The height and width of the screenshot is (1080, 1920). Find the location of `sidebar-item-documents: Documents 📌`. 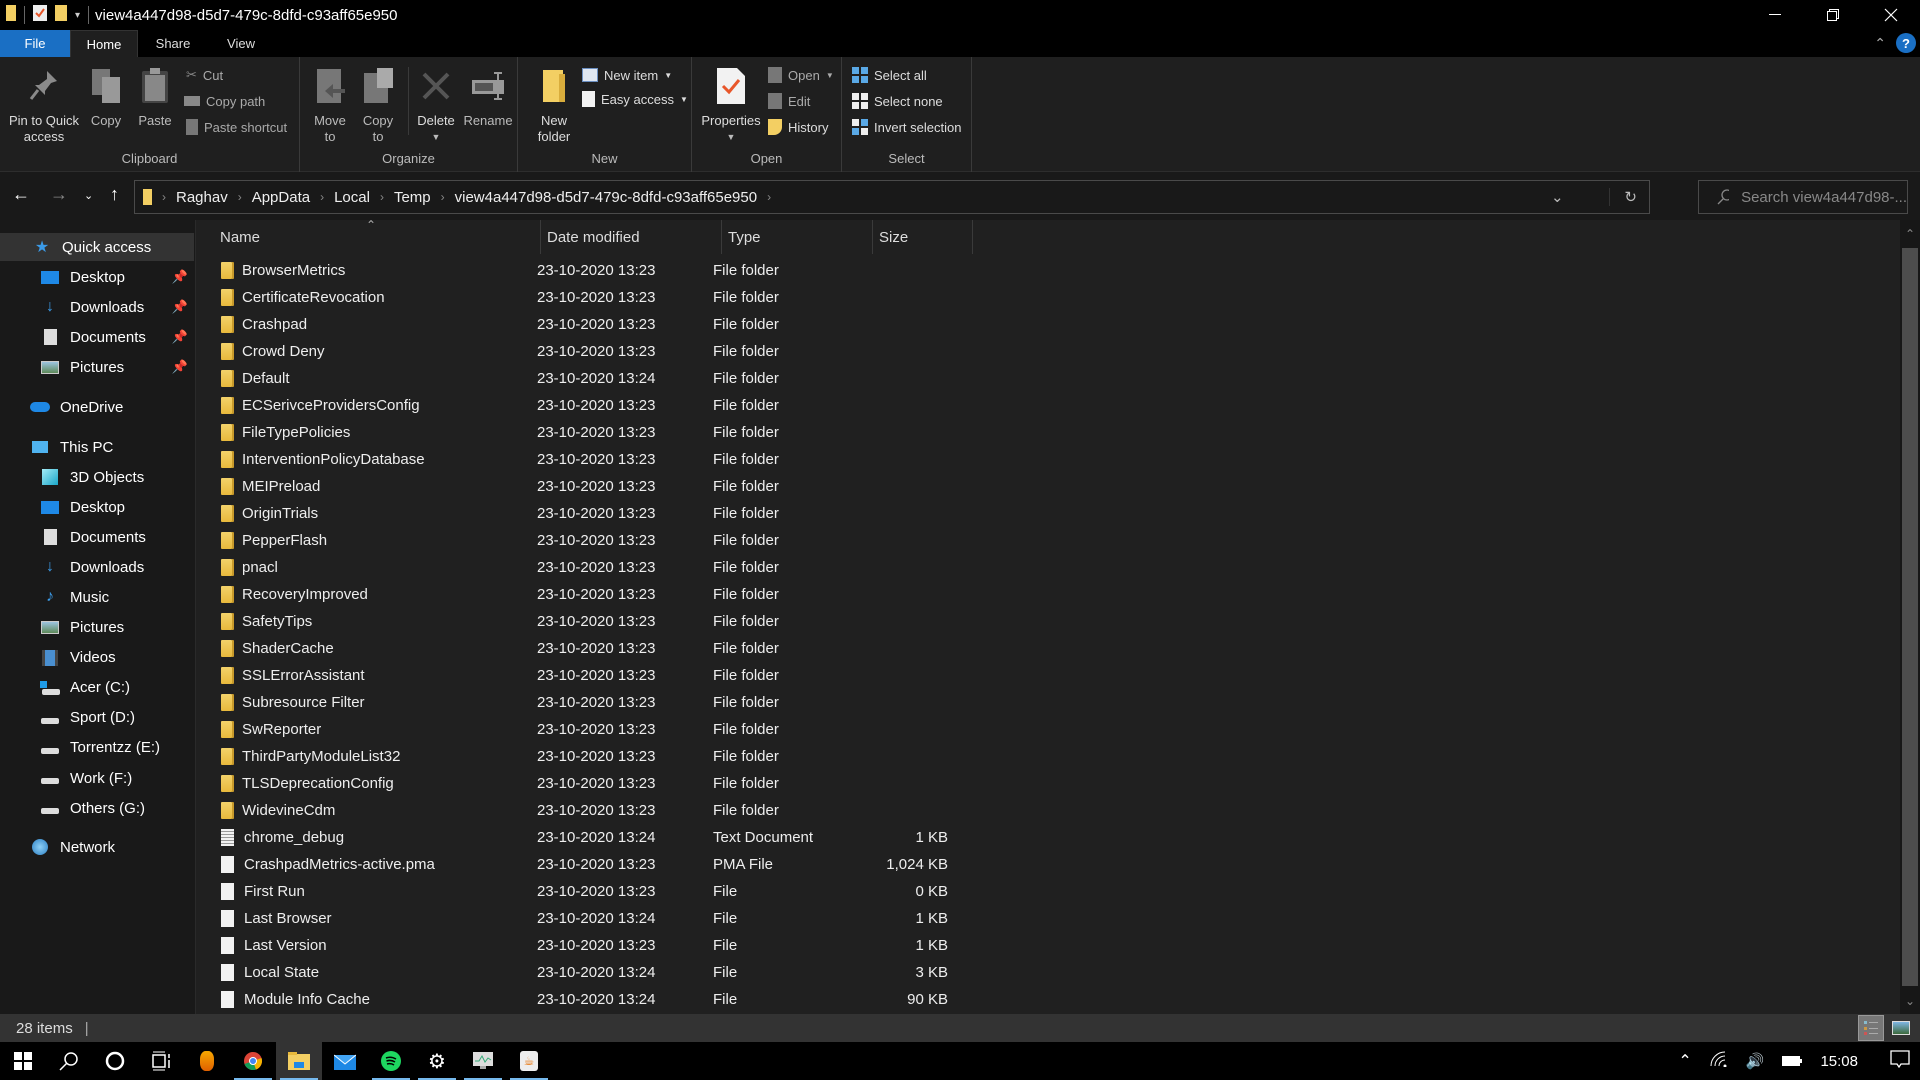

sidebar-item-documents: Documents 📌 is located at coordinates (97, 337).